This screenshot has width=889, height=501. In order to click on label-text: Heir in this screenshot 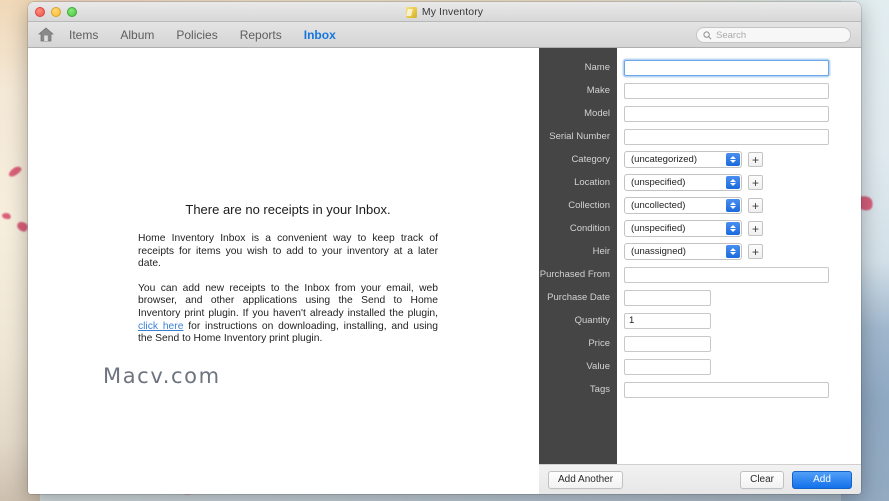, I will do `click(601, 251)`.